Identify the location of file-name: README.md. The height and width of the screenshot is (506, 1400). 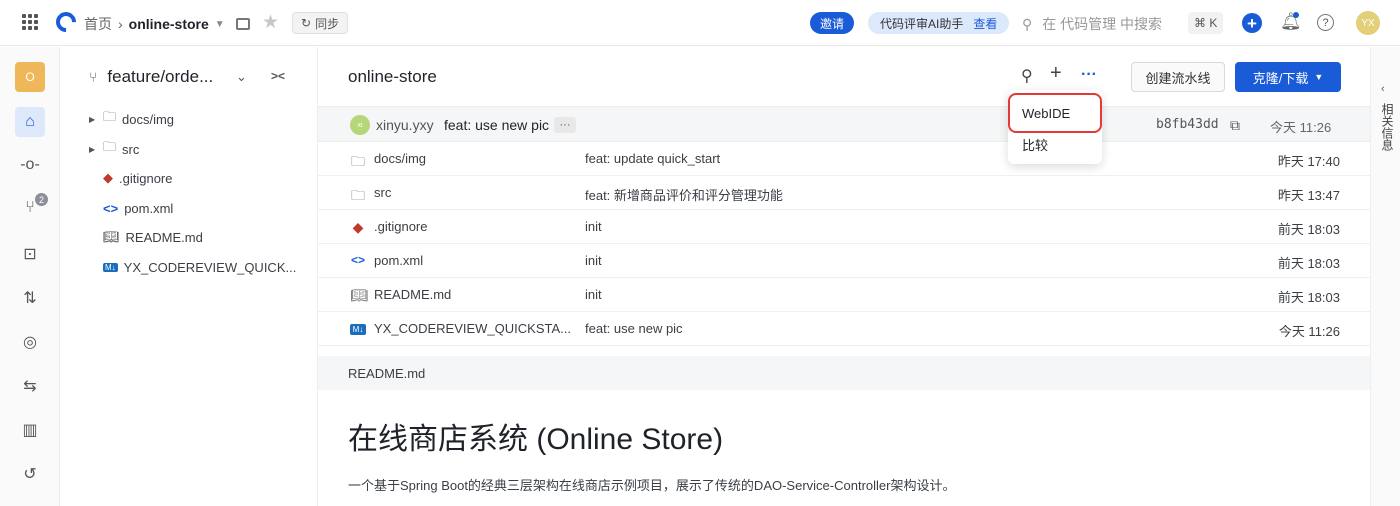
(412, 294).